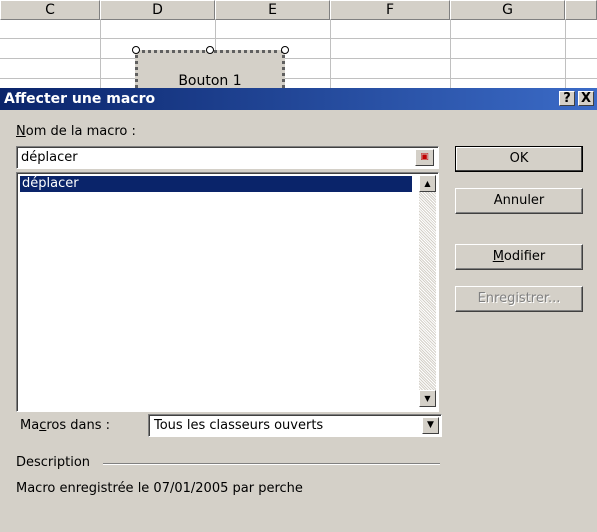 Image resolution: width=597 pixels, height=532 pixels. What do you see at coordinates (586, 98) in the screenshot?
I see `close-button: X` at bounding box center [586, 98].